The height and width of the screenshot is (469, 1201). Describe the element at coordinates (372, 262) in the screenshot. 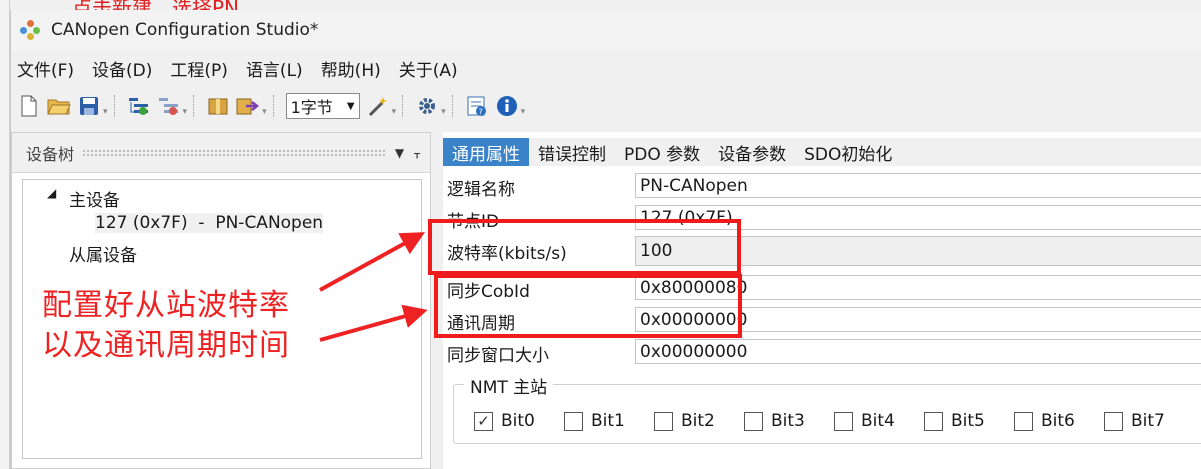

I see `annotation-arrow-upper` at that location.